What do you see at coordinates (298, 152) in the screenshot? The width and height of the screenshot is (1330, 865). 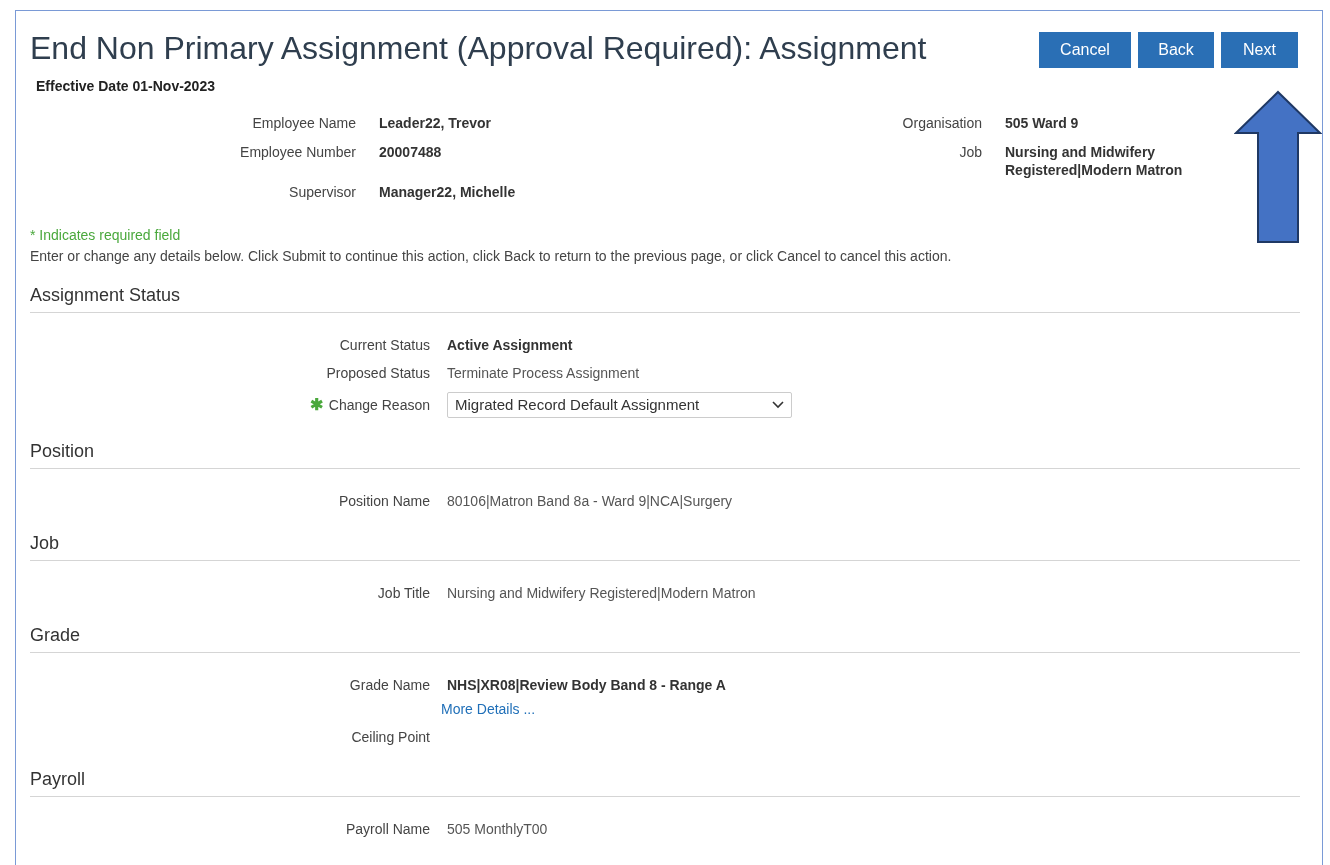 I see `field-label: Employee Number` at bounding box center [298, 152].